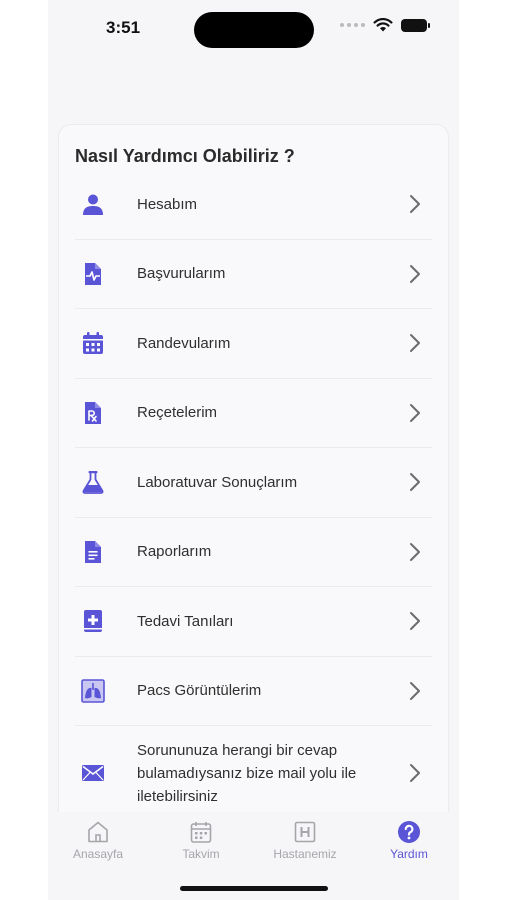  What do you see at coordinates (217, 482) in the screenshot?
I see `menu-item-label: Laboratuvar Sonuçlarım` at bounding box center [217, 482].